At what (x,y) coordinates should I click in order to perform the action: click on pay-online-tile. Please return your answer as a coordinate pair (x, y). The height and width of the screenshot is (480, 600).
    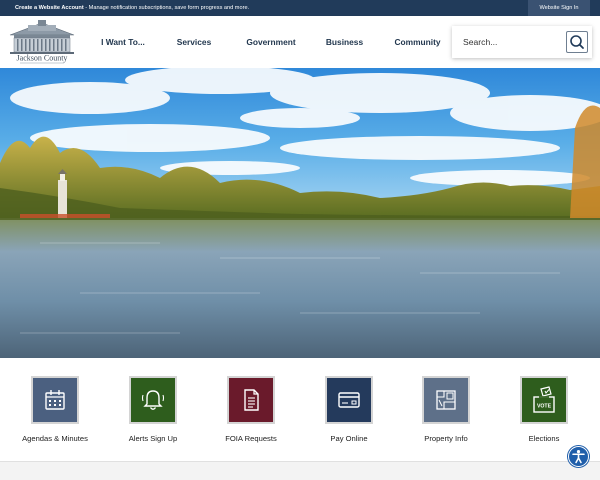
    Looking at the image, I should click on (349, 400).